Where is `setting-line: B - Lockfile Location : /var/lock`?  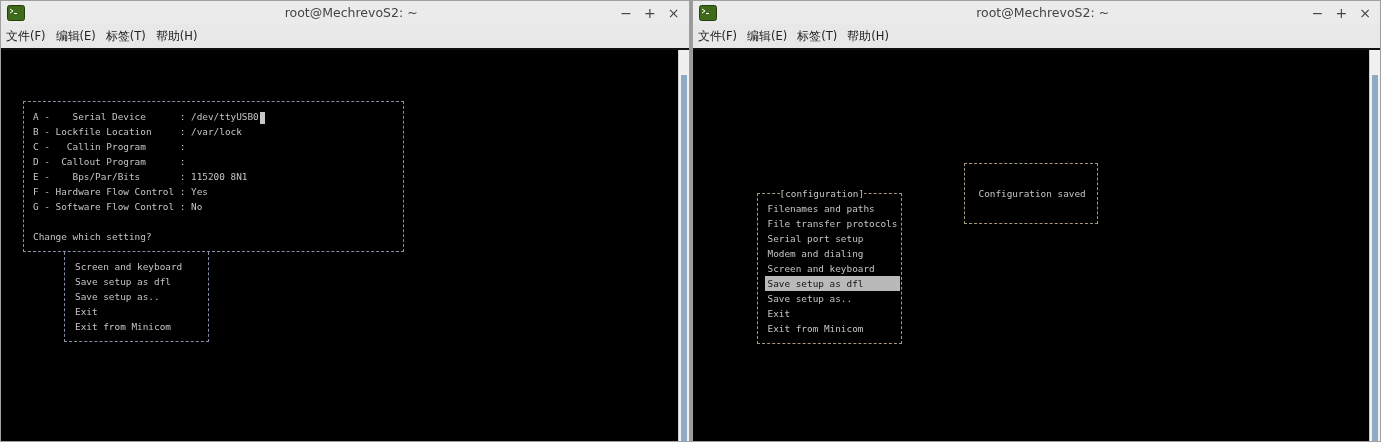 setting-line: B - Lockfile Location : /var/lock is located at coordinates (137, 131).